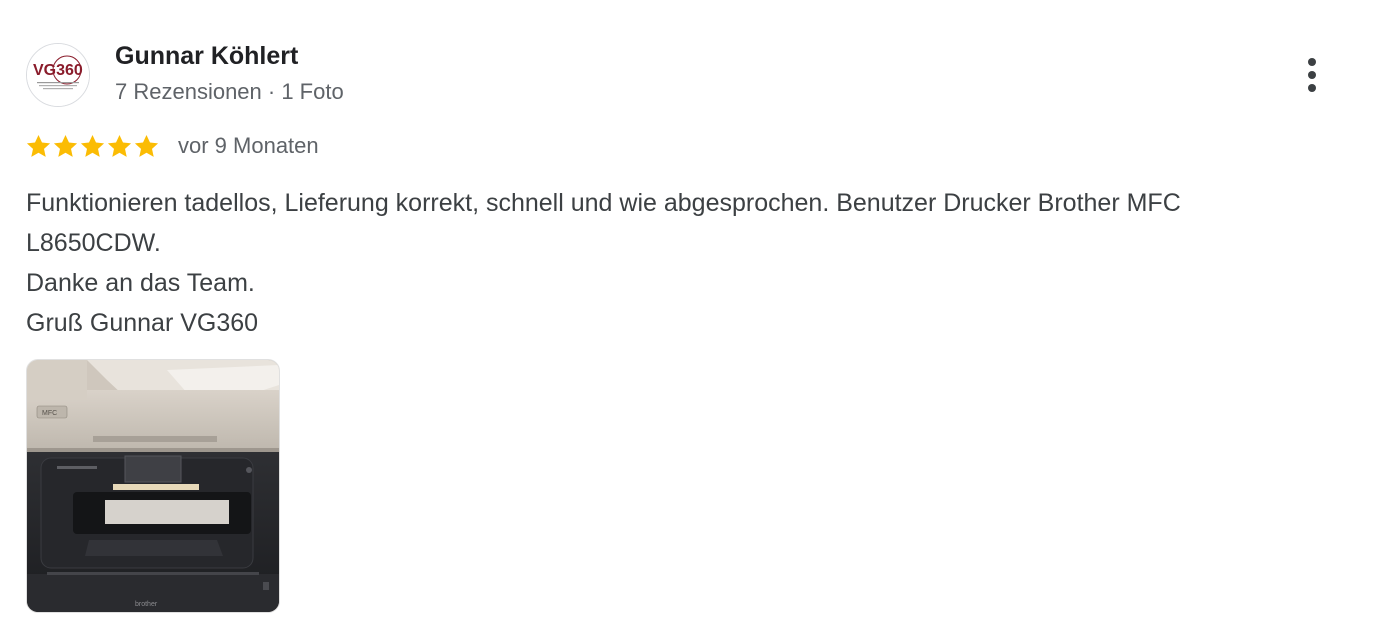 The width and height of the screenshot is (1392, 638). Describe the element at coordinates (142, 323) in the screenshot. I see `review-text-line: Gruß Gunnar VG360` at that location.